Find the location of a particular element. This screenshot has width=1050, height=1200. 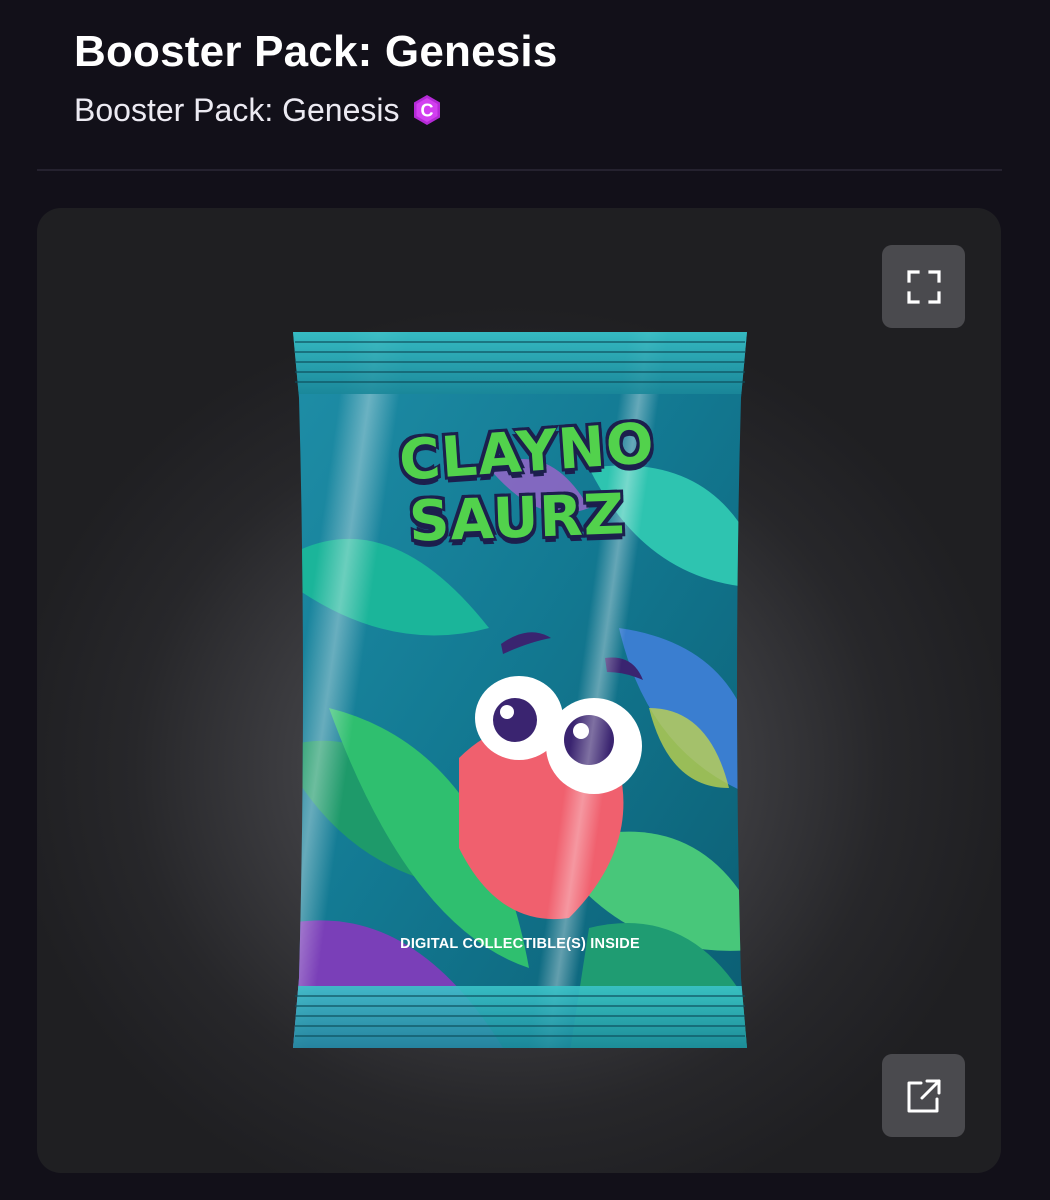

collection-name: Booster Pack: Genesis is located at coordinates (237, 110).